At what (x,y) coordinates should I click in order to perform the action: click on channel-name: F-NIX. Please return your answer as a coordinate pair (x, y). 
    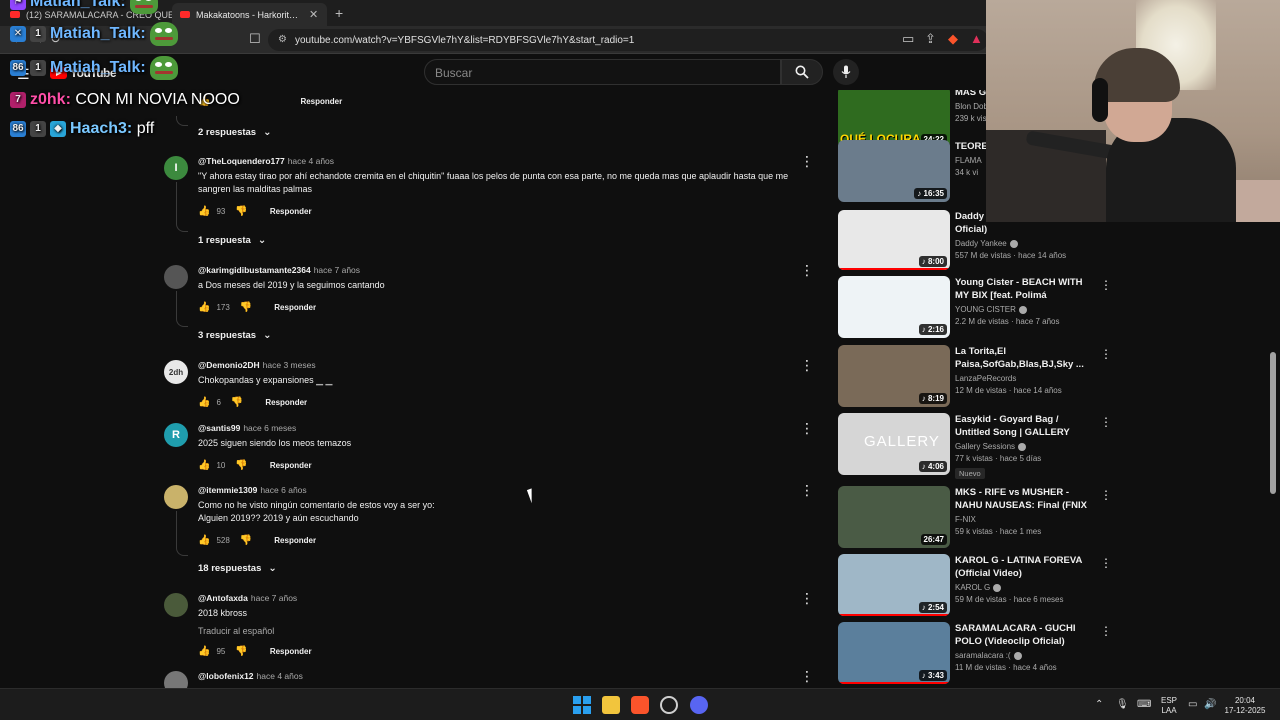
    Looking at the image, I should click on (1025, 519).